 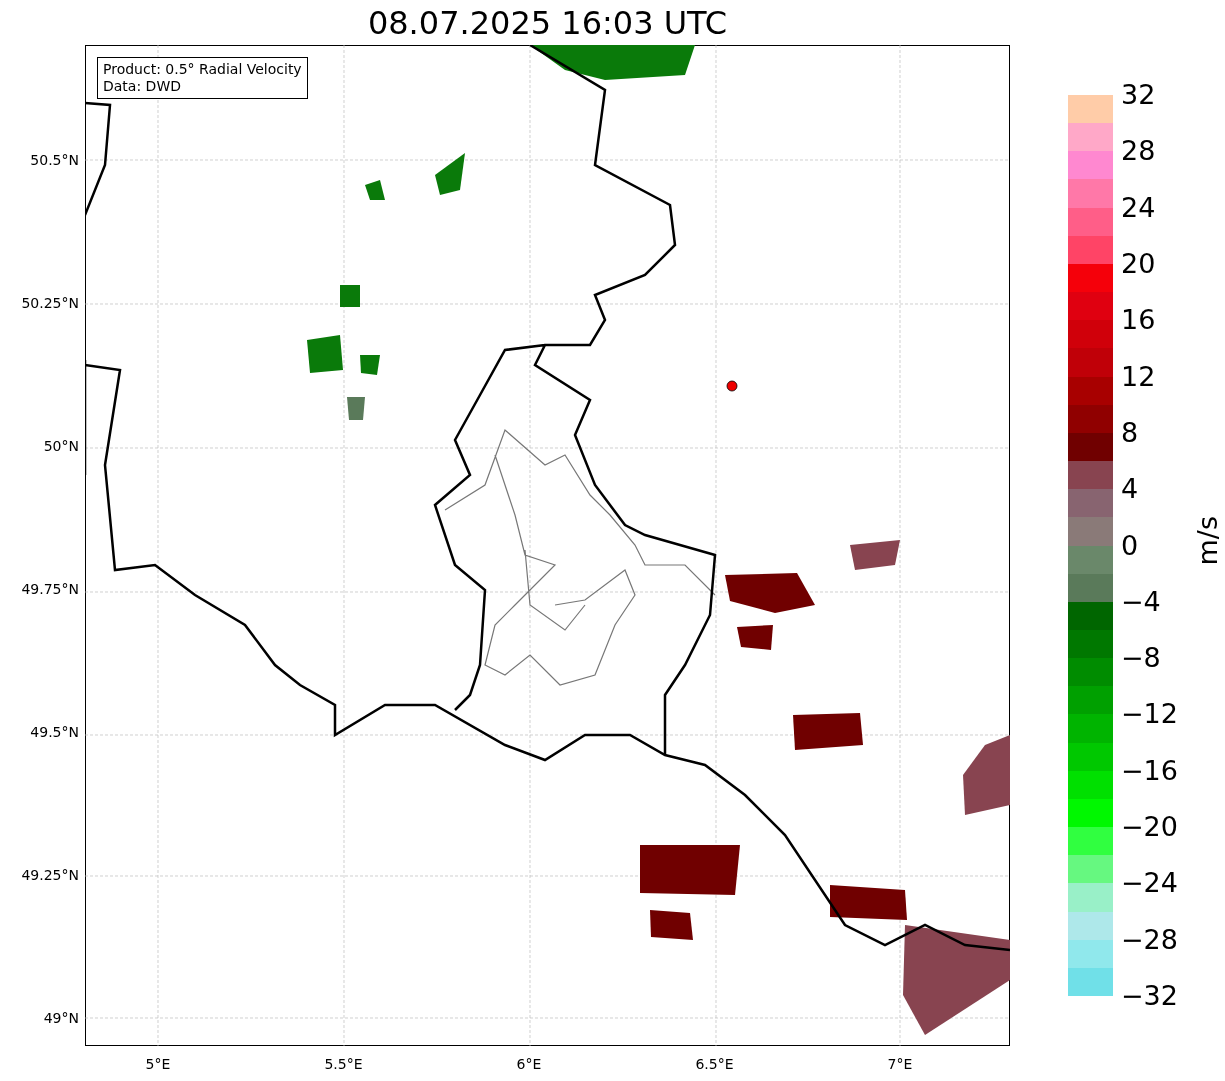 What do you see at coordinates (54, 160) in the screenshot?
I see `latitude-tick-label: 50.5°N` at bounding box center [54, 160].